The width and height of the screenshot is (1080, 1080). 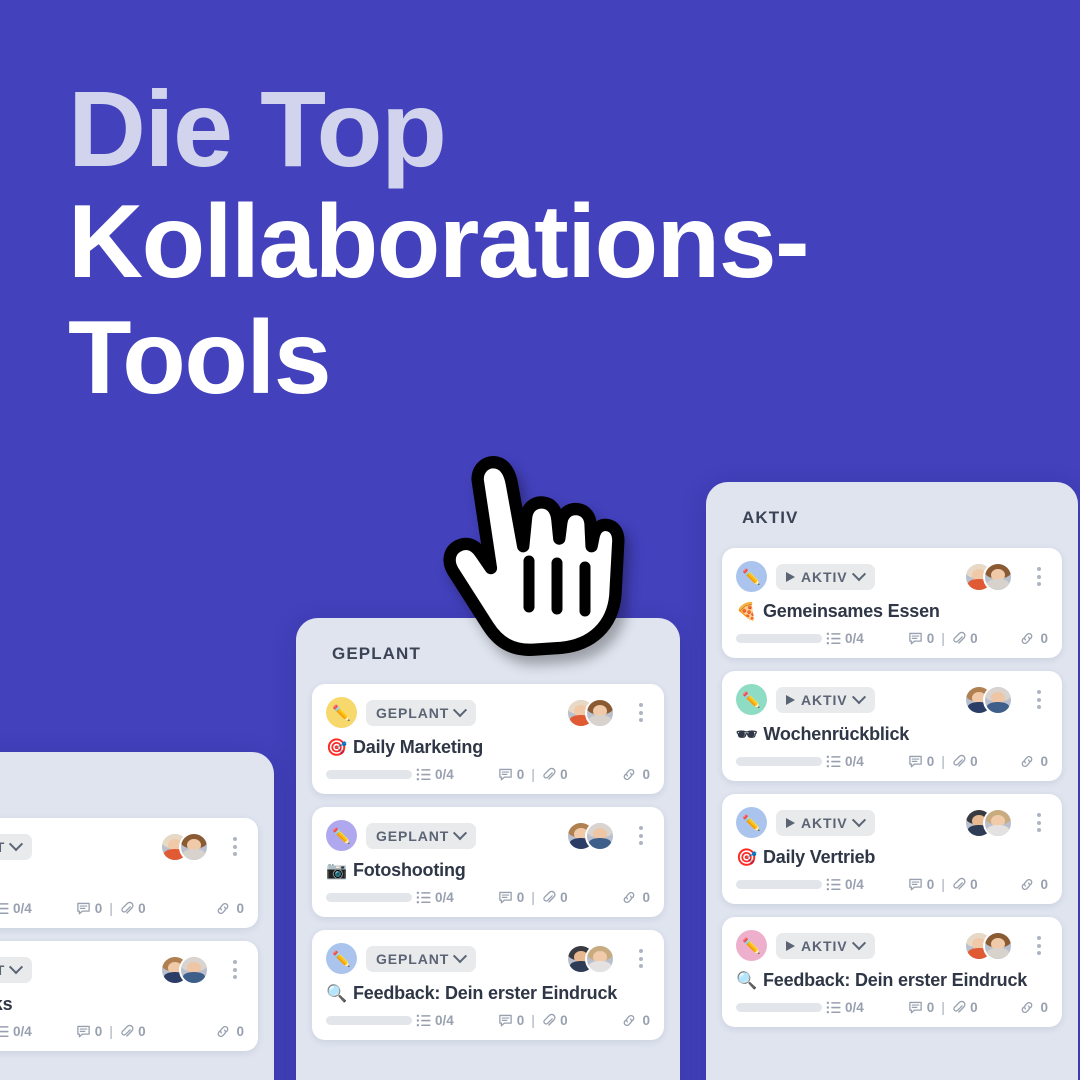 I want to click on checklist-icon, so click(x=833, y=1007).